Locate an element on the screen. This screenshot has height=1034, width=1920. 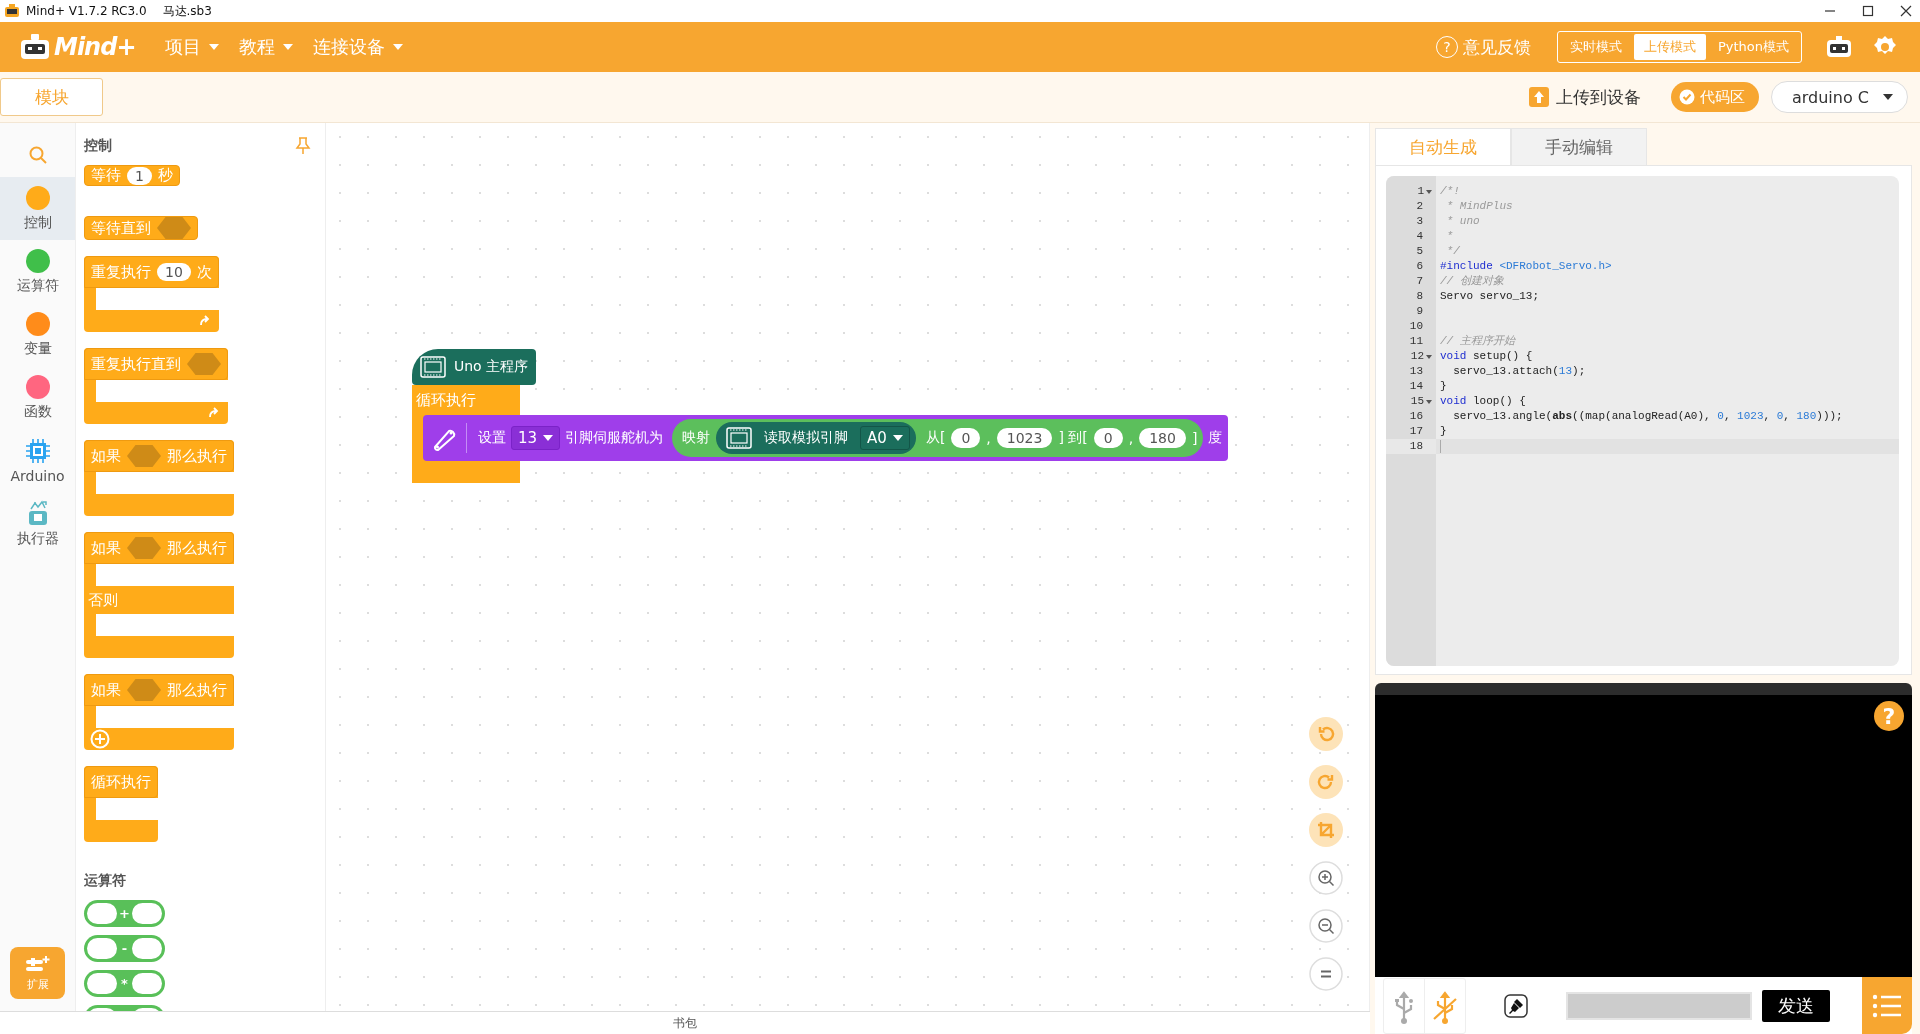
block-label: 否则 is located at coordinates (103, 600).